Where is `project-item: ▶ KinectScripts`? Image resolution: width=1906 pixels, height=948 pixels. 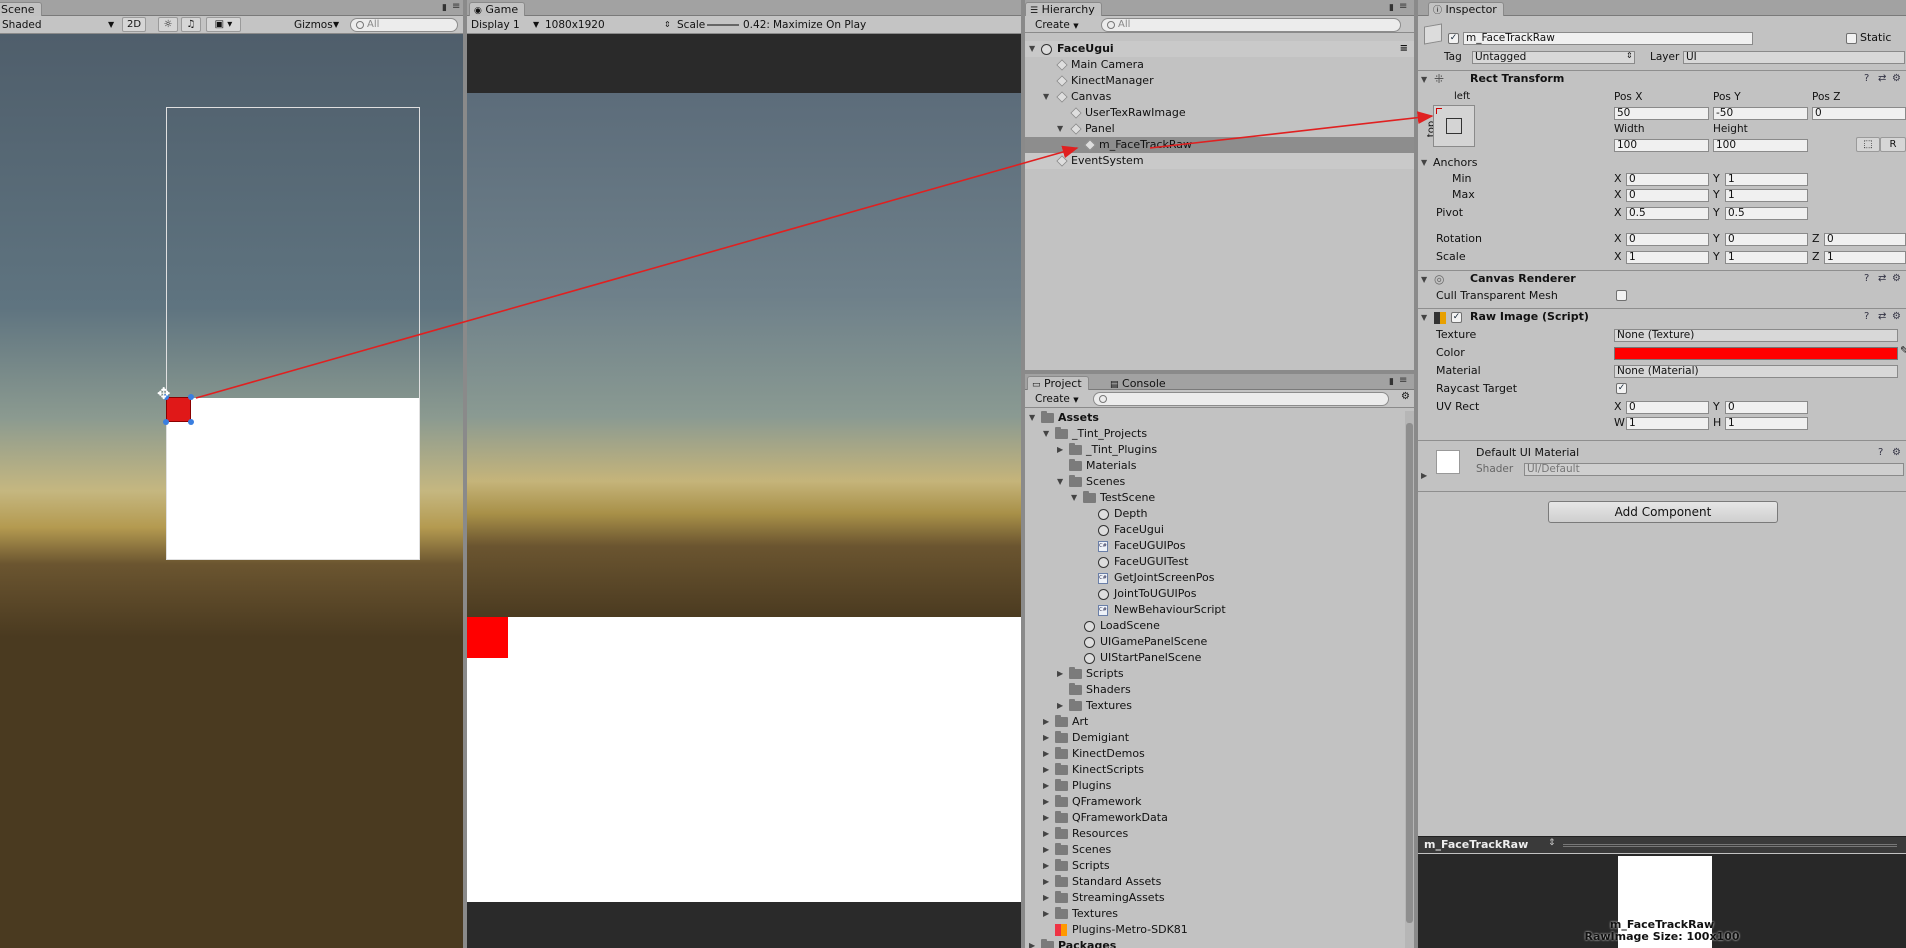 project-item: ▶ KinectScripts is located at coordinates (1215, 770).